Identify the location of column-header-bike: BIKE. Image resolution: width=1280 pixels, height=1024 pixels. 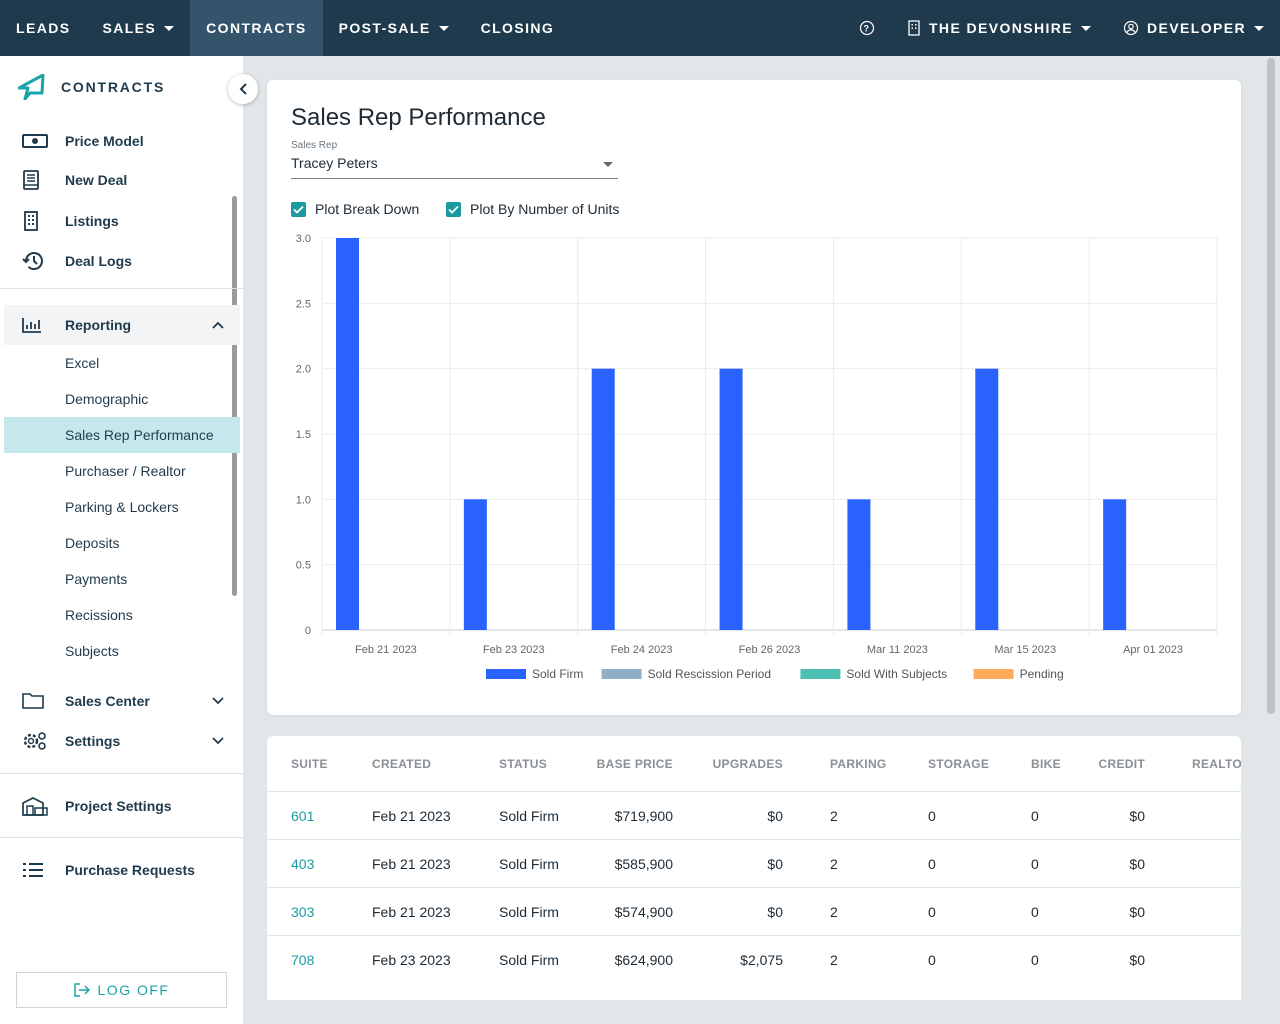
(1046, 764).